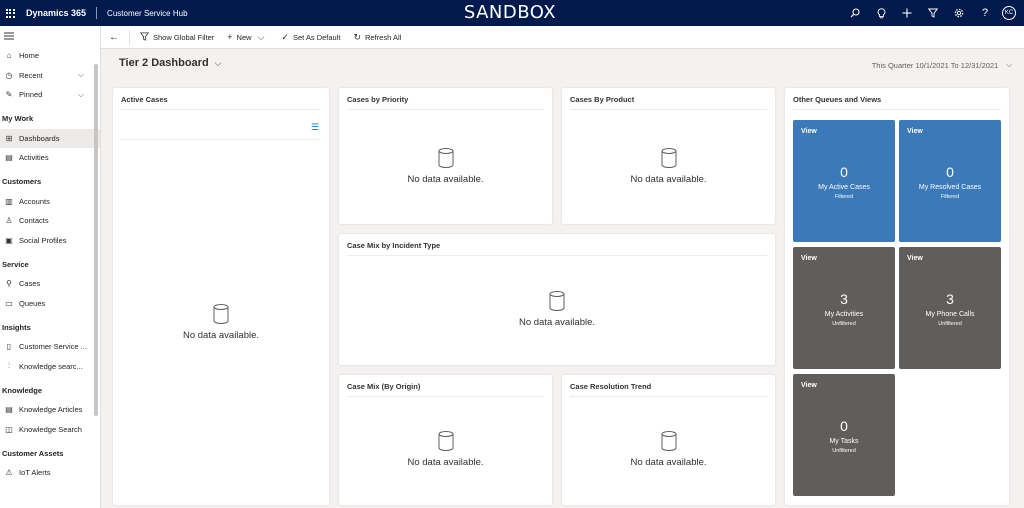 Image resolution: width=1024 pixels, height=508 pixels. I want to click on activities-icon: ▤, so click(9, 158).